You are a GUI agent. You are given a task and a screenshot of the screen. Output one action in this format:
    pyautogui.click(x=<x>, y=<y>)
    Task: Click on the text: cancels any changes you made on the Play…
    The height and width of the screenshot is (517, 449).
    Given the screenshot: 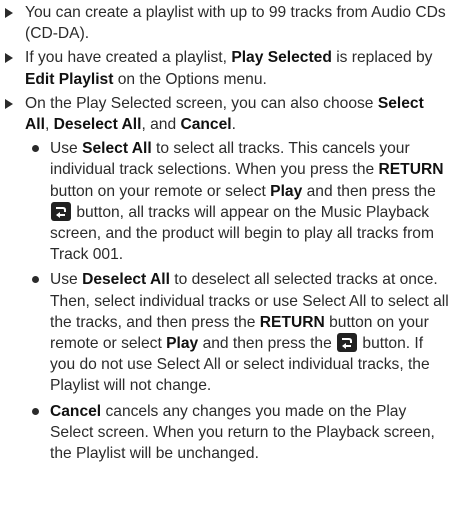 What is the action you would take?
    pyautogui.click(x=242, y=432)
    